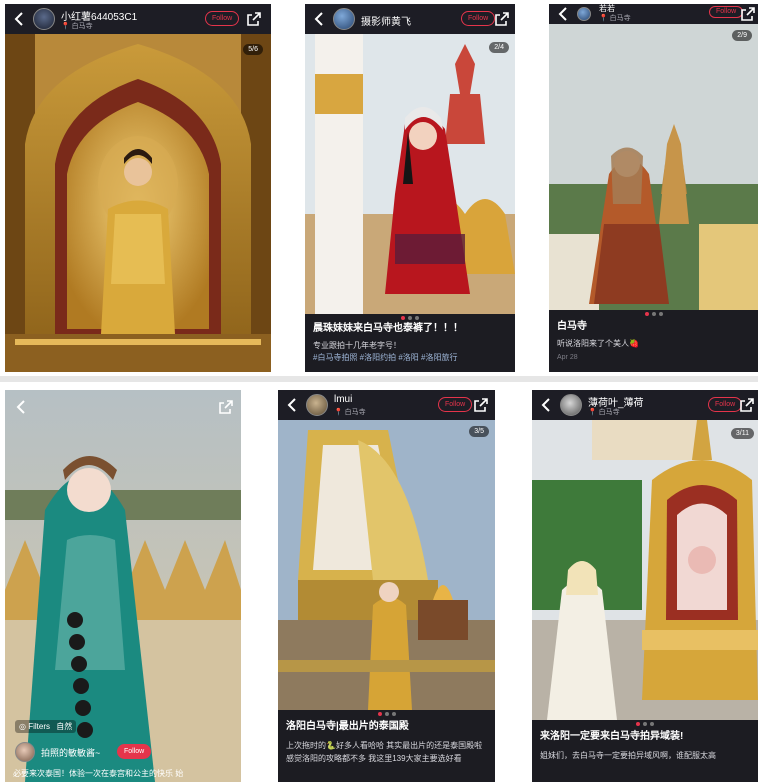 The width and height of the screenshot is (758, 782). I want to click on filter-badge: ◎ Filters 自然, so click(46, 726).